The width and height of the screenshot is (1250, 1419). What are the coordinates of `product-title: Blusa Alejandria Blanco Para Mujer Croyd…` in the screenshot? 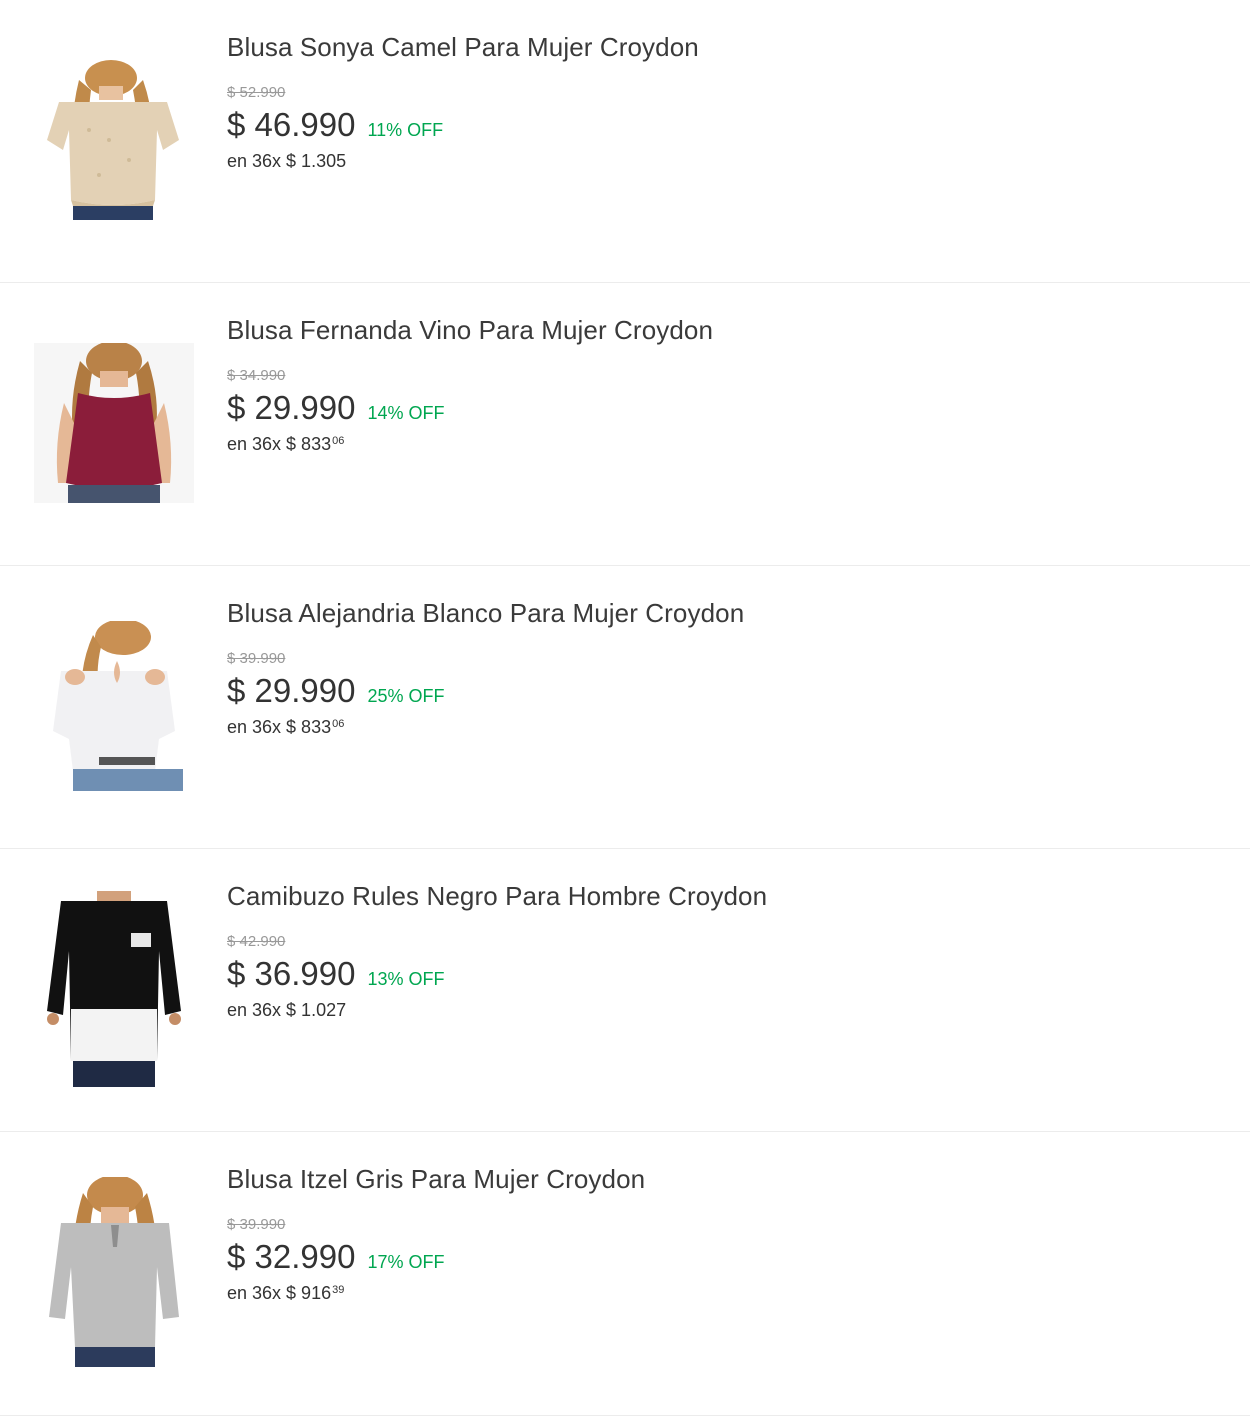 It's located at (718, 613).